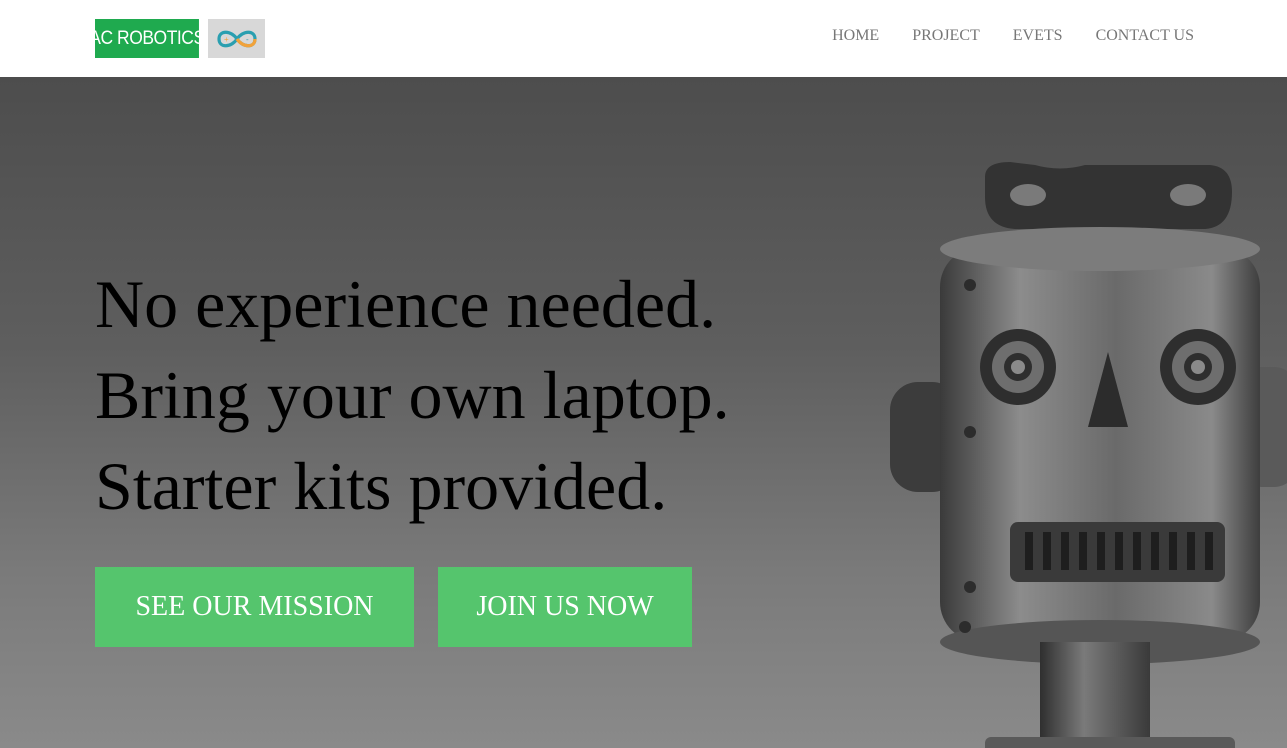  Describe the element at coordinates (381, 486) in the screenshot. I see `headline-line-3: Starter kits provided.` at that location.